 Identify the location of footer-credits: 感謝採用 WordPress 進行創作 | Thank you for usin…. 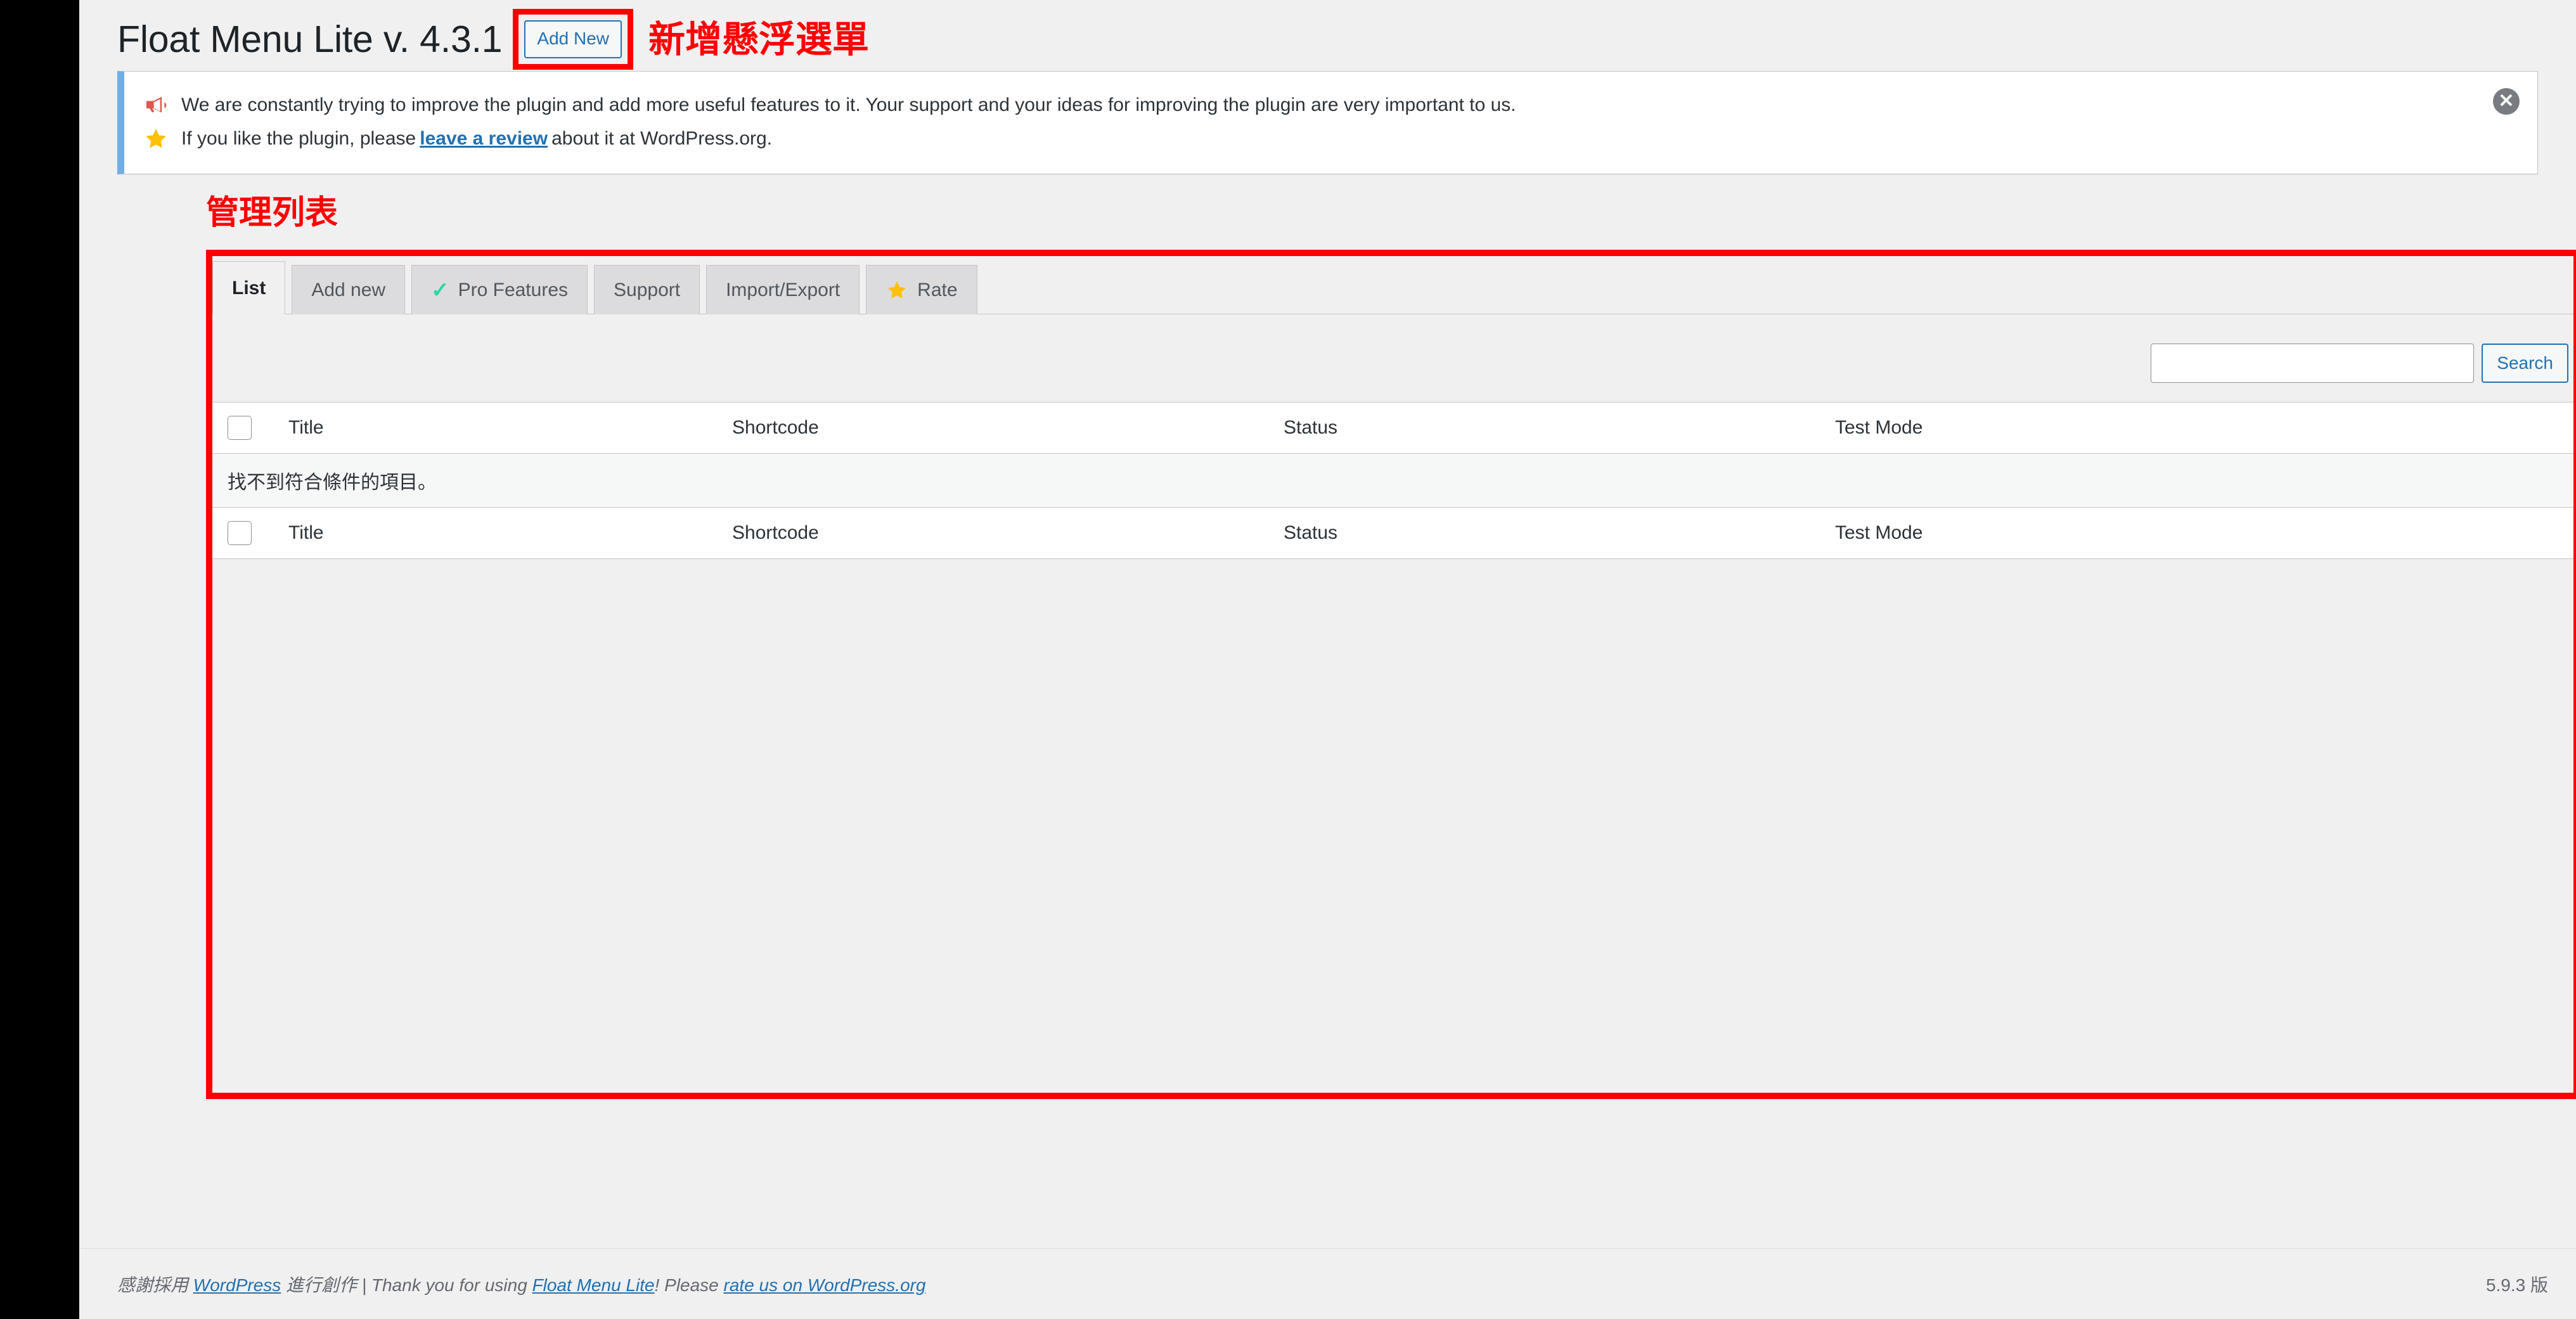
(521, 1284).